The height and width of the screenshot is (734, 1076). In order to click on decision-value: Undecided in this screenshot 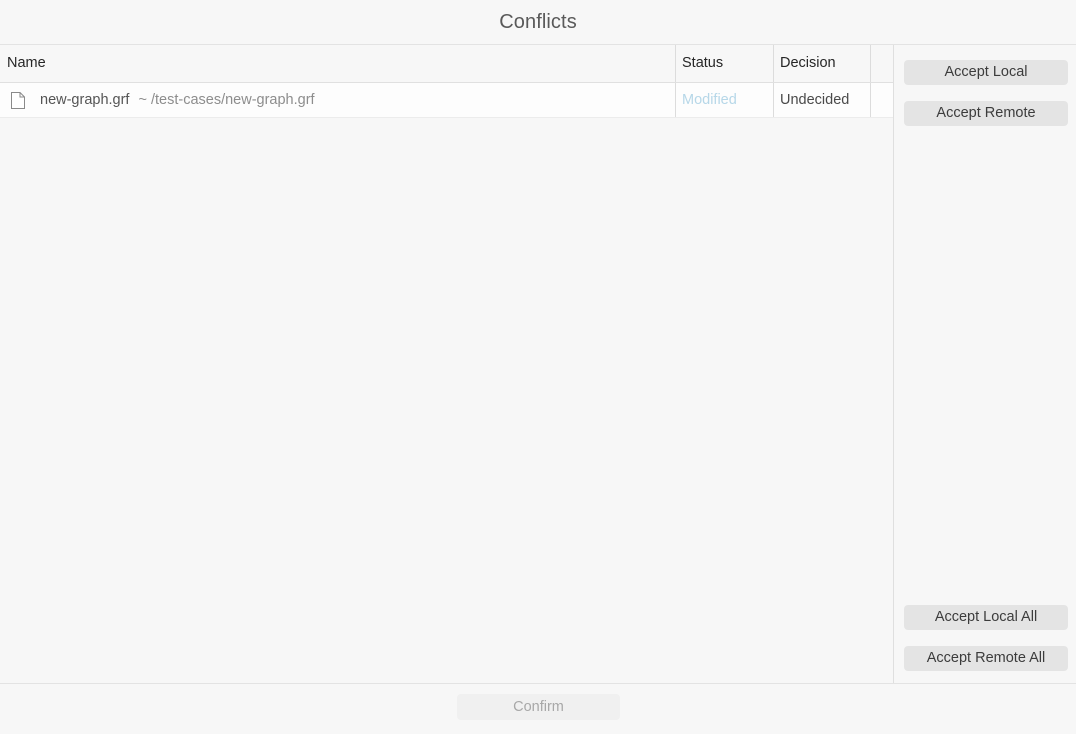, I will do `click(822, 100)`.